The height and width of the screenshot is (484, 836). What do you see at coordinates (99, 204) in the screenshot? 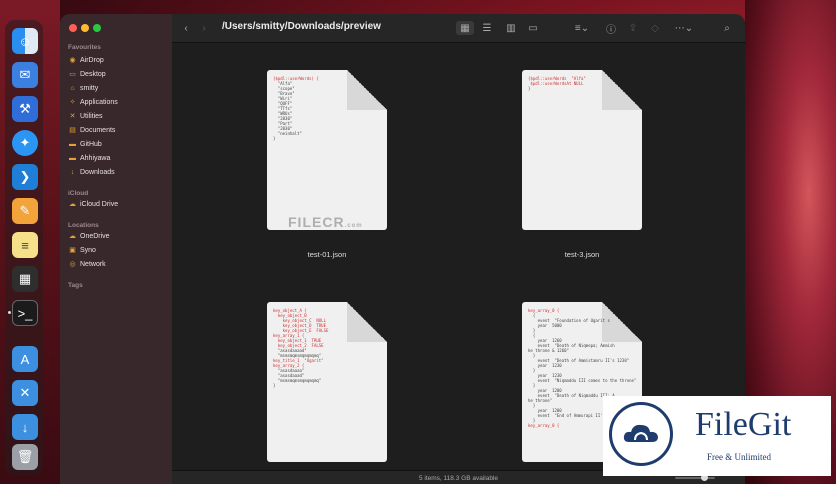
I see `sidebar-item-label: iCloud Drive` at bounding box center [99, 204].